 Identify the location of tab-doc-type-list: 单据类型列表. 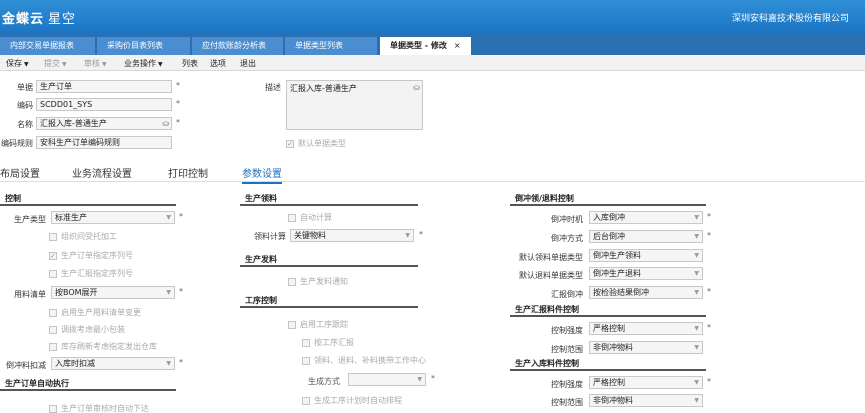
(331, 46).